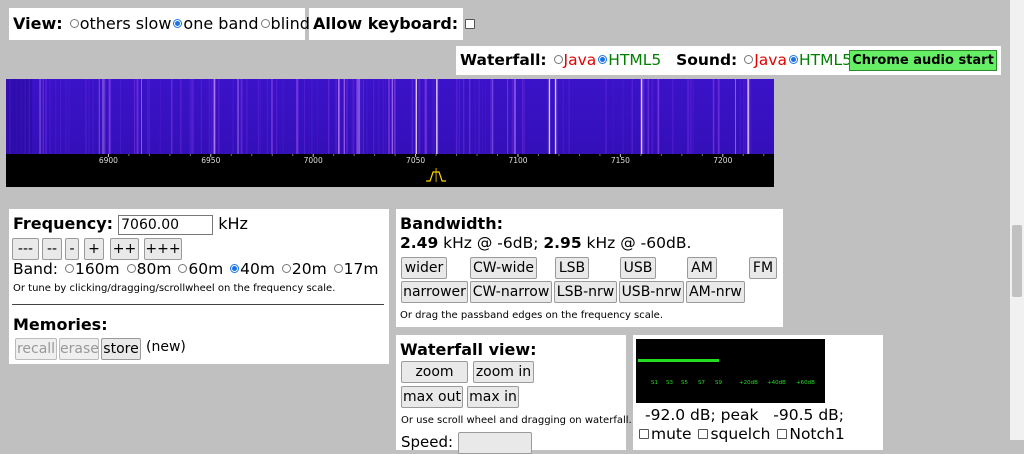 This screenshot has height=454, width=1024. What do you see at coordinates (493, 397) in the screenshot?
I see `max-in-button: max in` at bounding box center [493, 397].